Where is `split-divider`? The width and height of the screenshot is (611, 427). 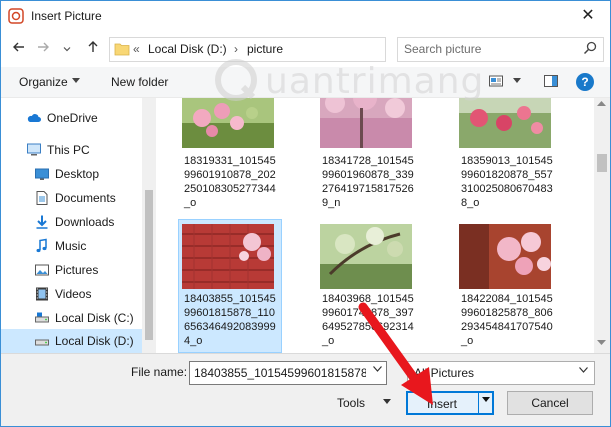 split-divider is located at coordinates (478, 403).